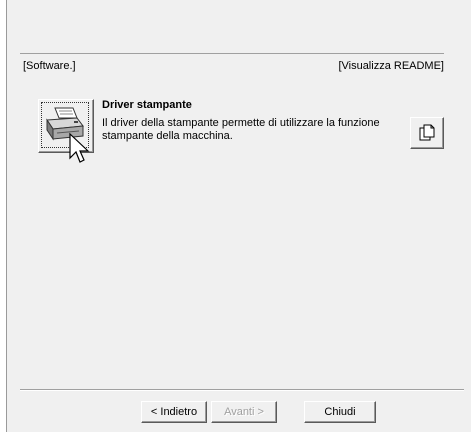 This screenshot has width=471, height=432. I want to click on header-divider, so click(232, 53).